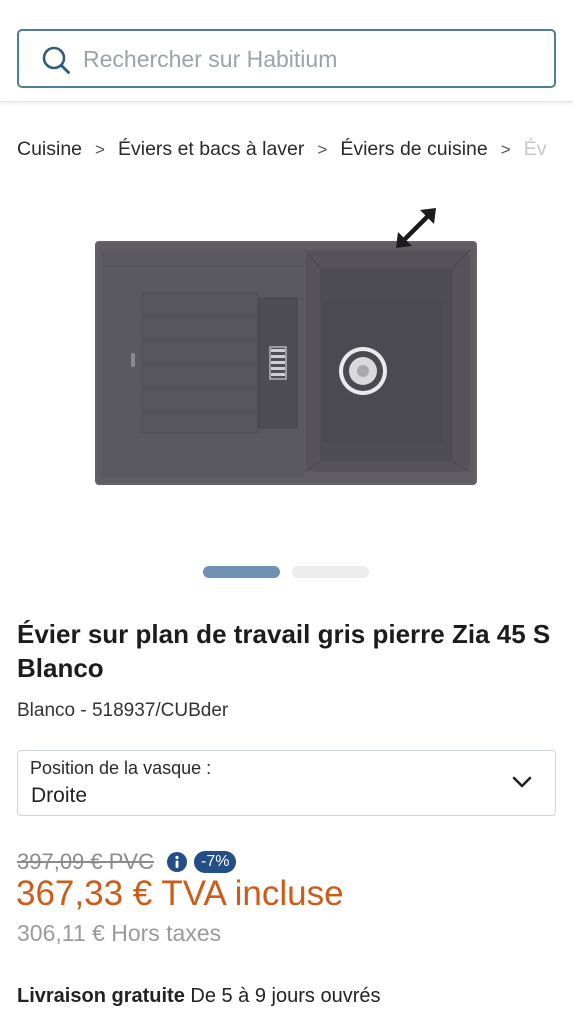 The image size is (573, 1024). I want to click on old-price-row: 397,09 € PVC -7%, so click(127, 862).